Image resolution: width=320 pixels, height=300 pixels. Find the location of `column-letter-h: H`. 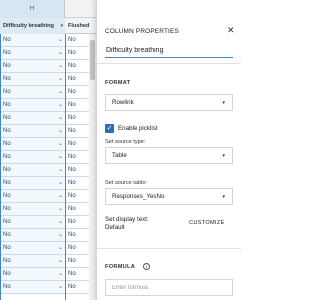

column-letter-h: H is located at coordinates (32, 9).